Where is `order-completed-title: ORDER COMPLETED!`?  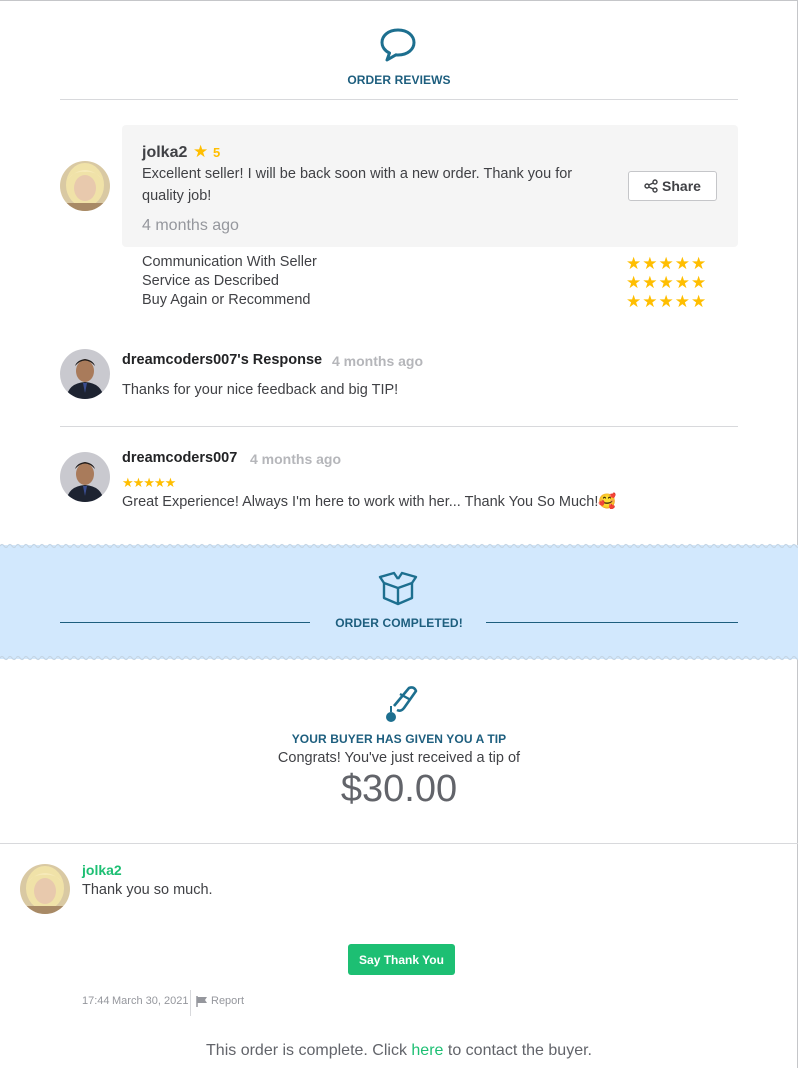 order-completed-title: ORDER COMPLETED! is located at coordinates (399, 623).